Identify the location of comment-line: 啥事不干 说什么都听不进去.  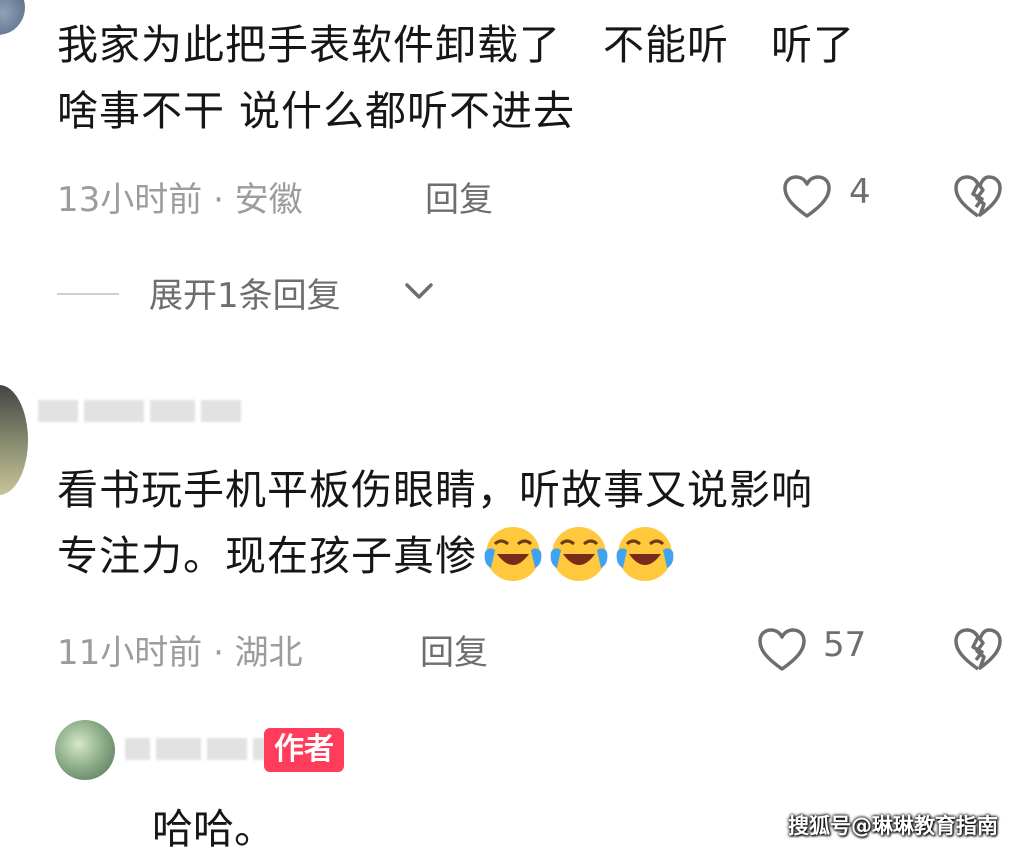
(316, 111).